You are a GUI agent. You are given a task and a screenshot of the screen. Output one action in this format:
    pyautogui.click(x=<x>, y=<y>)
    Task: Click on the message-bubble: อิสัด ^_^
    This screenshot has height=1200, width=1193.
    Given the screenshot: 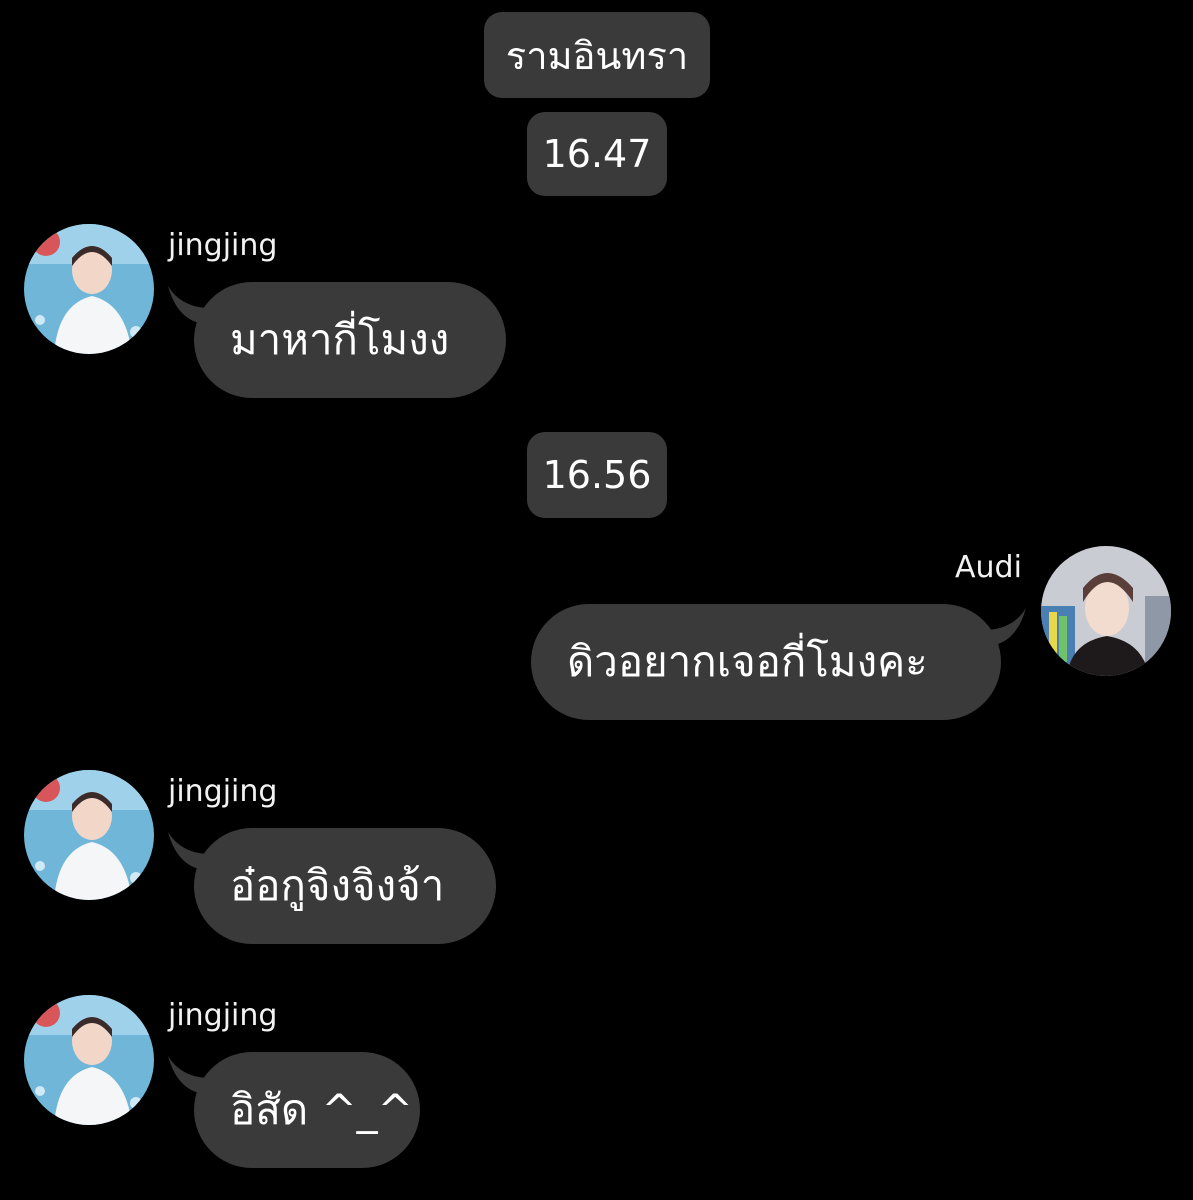 What is the action you would take?
    pyautogui.click(x=307, y=1110)
    